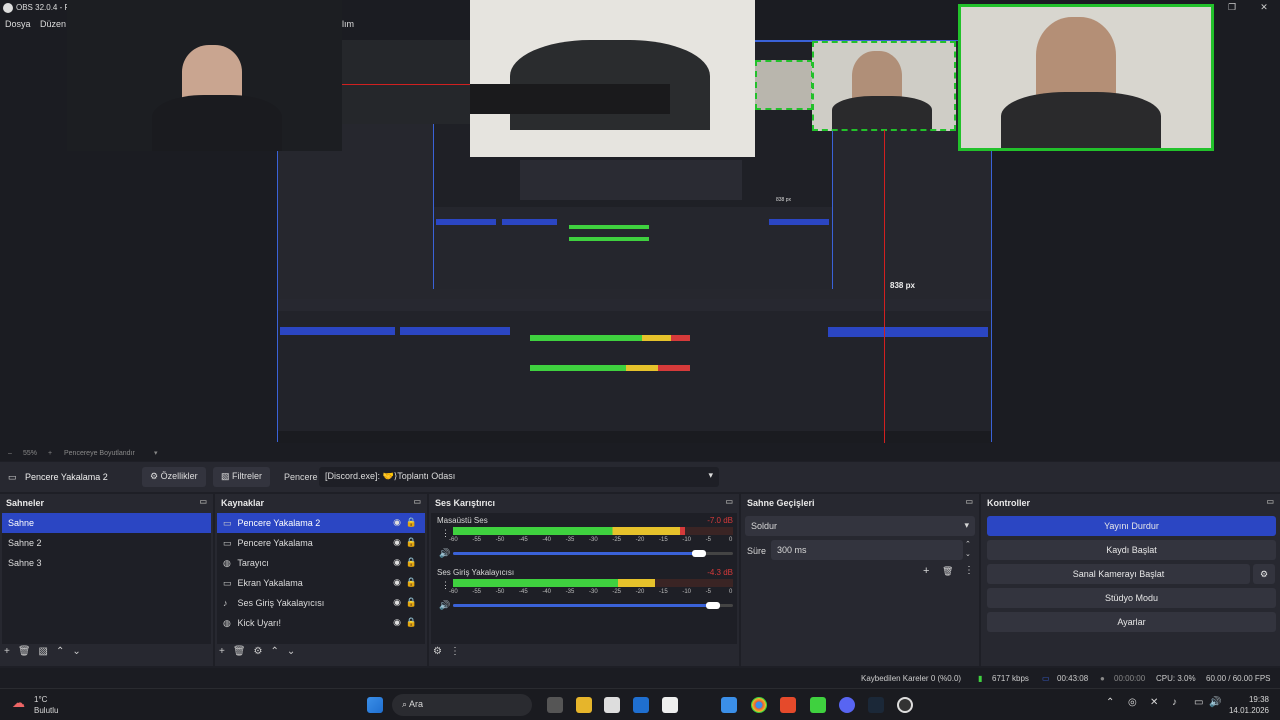 The image size is (1280, 720). What do you see at coordinates (375, 705) in the screenshot?
I see `start-icon` at bounding box center [375, 705].